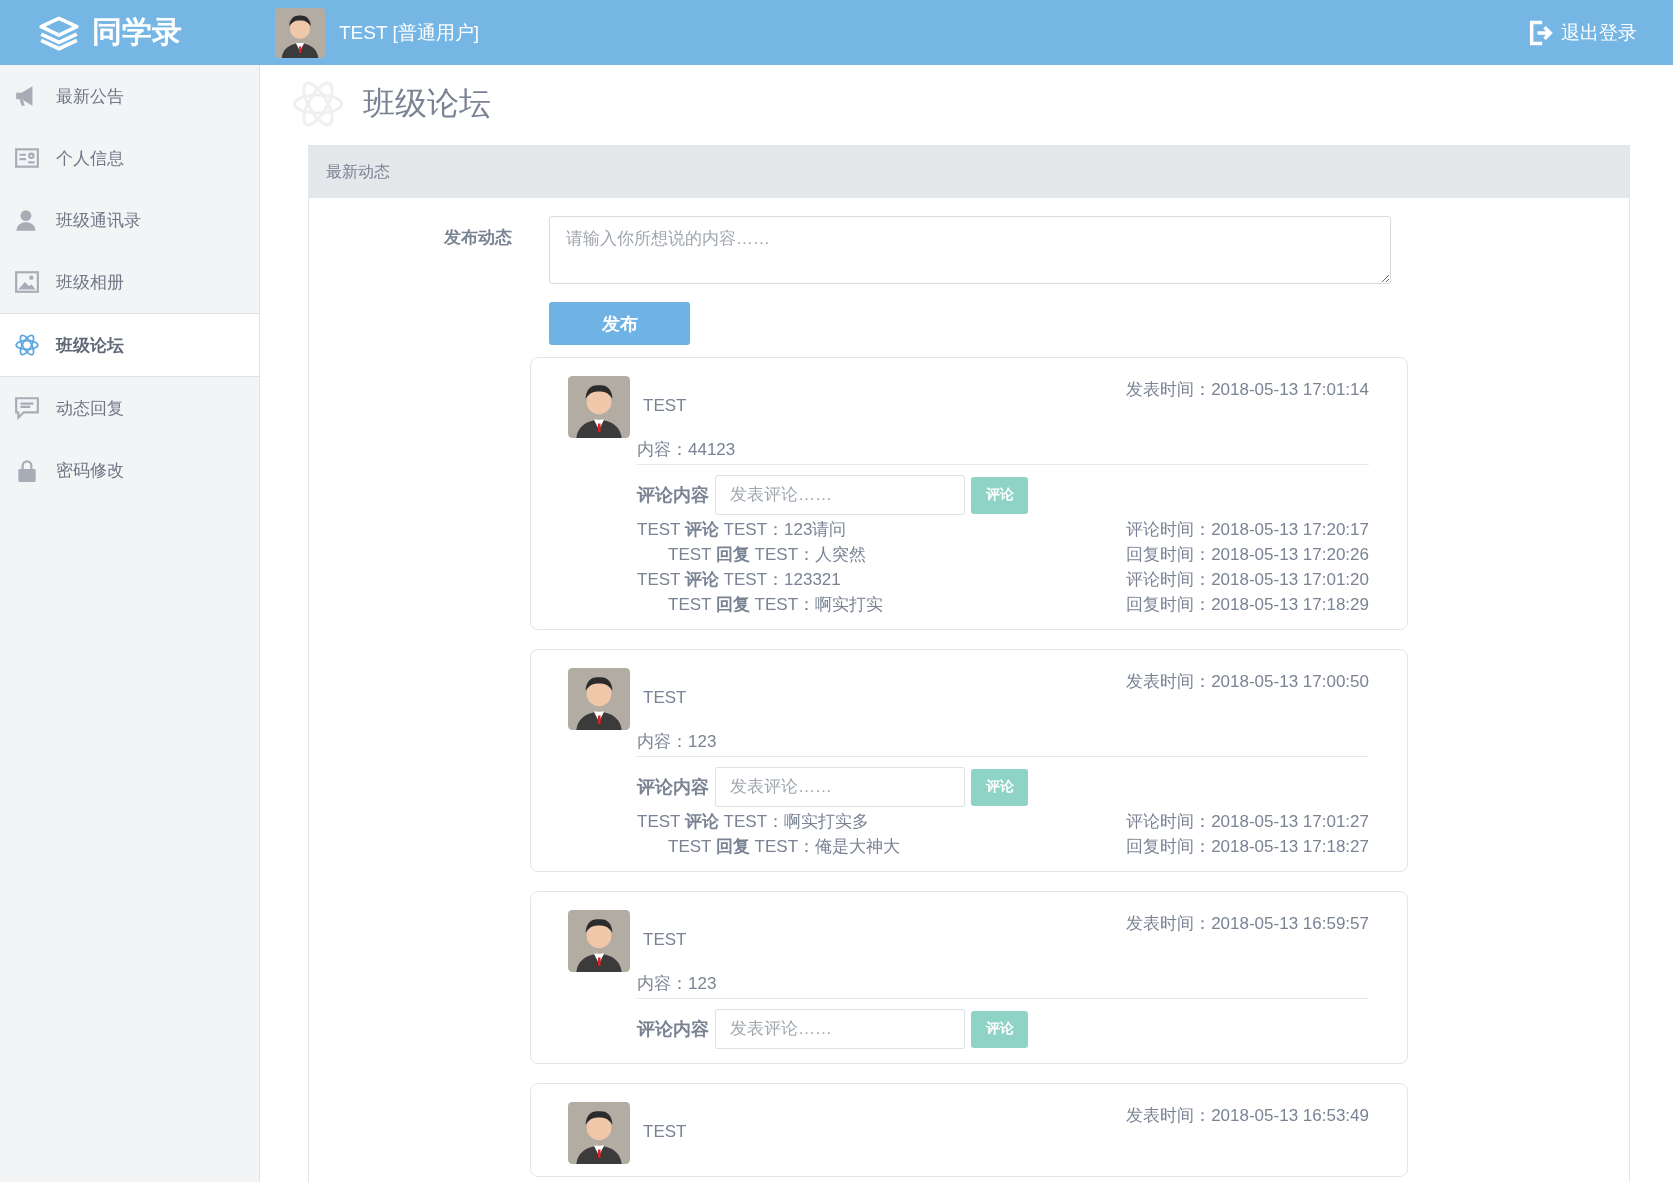 The width and height of the screenshot is (1673, 1182). What do you see at coordinates (1247, 1116) in the screenshot?
I see `post-time: 发表时间：2018-05-13 16:53:49` at bounding box center [1247, 1116].